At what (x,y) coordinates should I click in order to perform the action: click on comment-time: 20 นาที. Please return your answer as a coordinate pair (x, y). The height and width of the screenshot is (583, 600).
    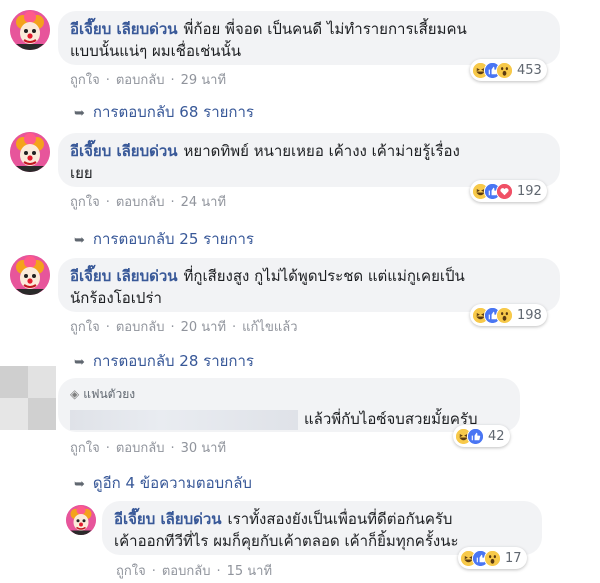
    Looking at the image, I should click on (203, 326).